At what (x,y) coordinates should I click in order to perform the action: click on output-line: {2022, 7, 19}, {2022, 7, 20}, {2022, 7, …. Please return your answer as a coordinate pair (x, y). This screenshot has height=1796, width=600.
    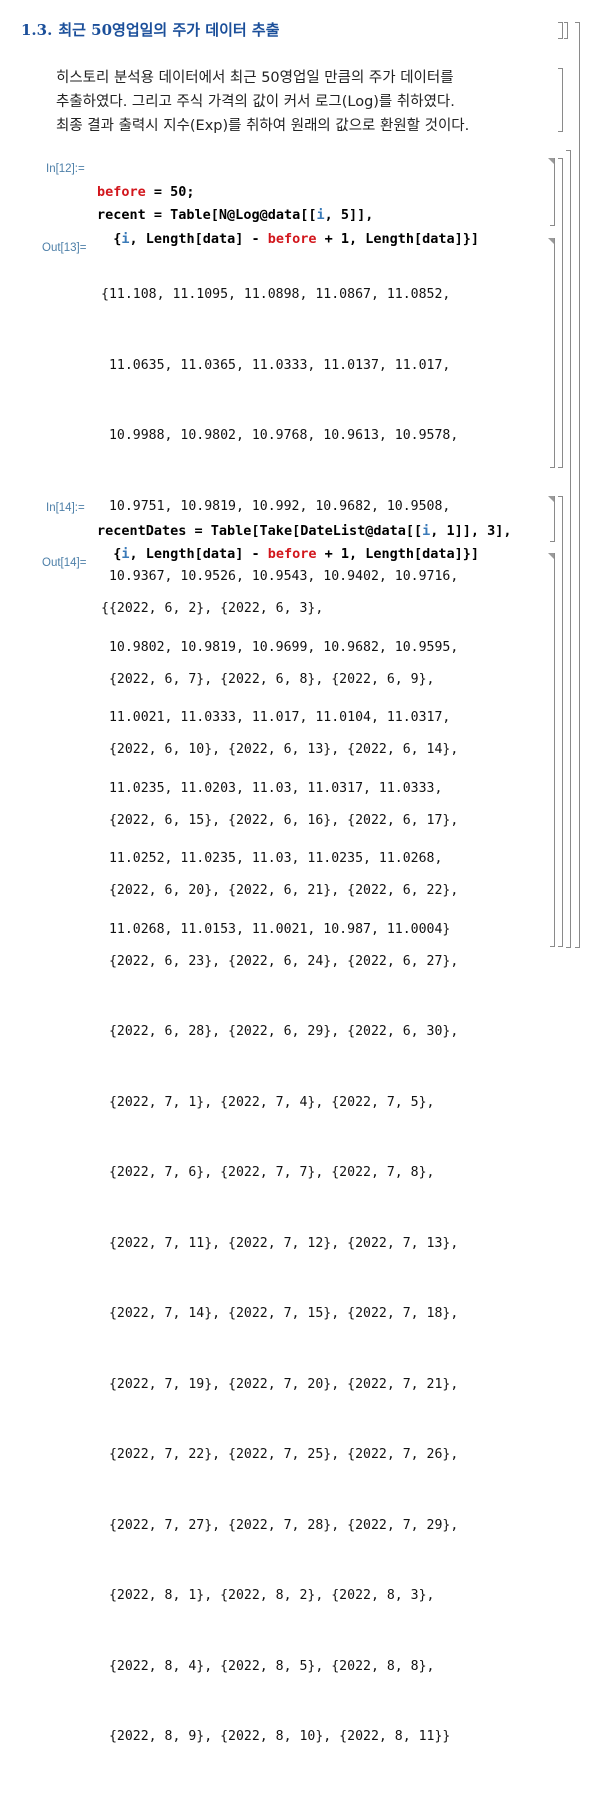
    Looking at the image, I should click on (280, 1384).